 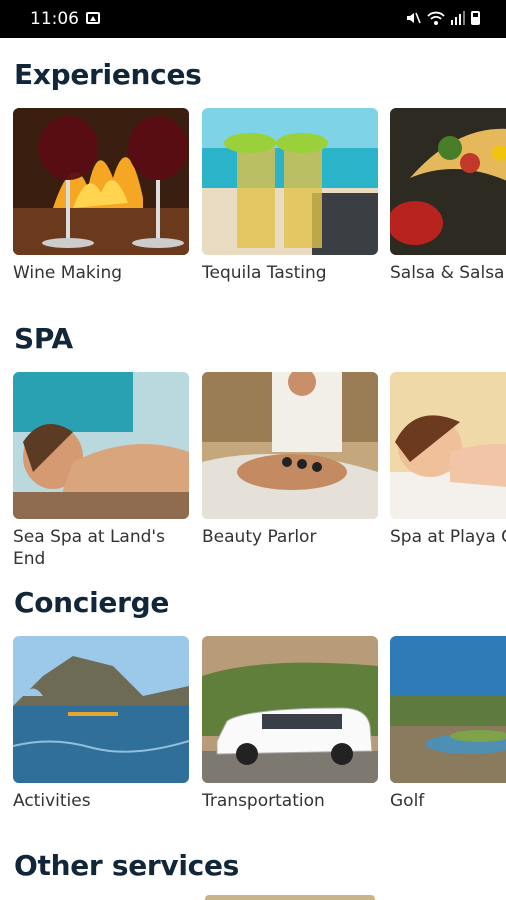 What do you see at coordinates (413, 18) in the screenshot?
I see `mute-icon` at bounding box center [413, 18].